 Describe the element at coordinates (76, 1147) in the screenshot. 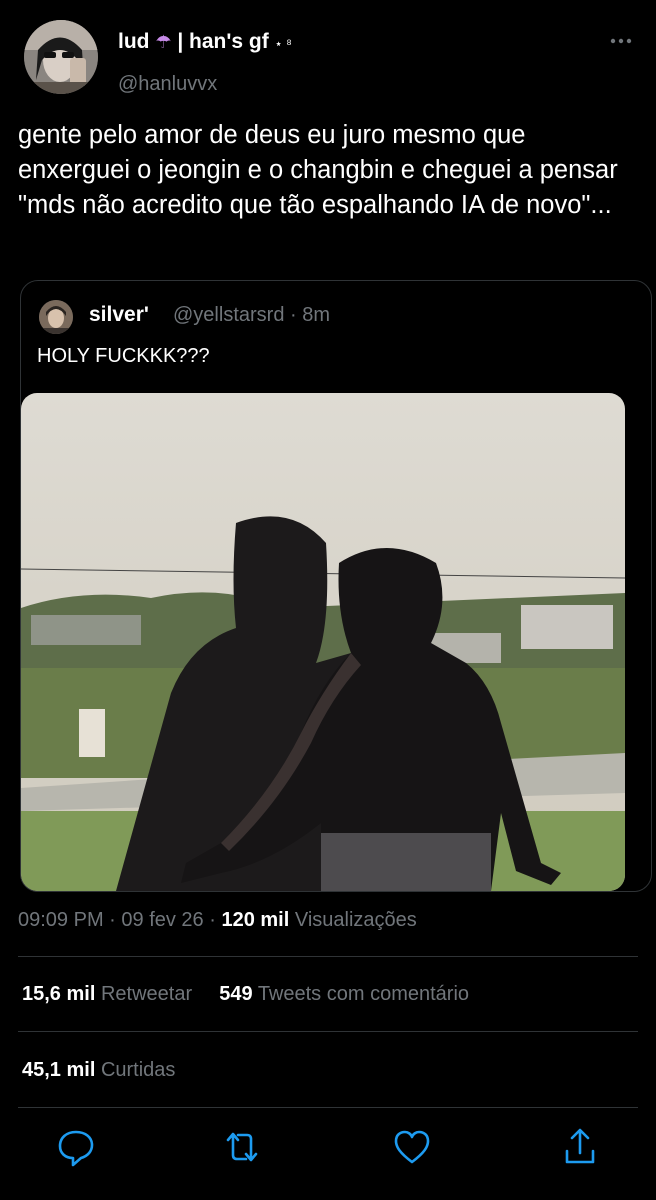

I see `reply-icon` at that location.